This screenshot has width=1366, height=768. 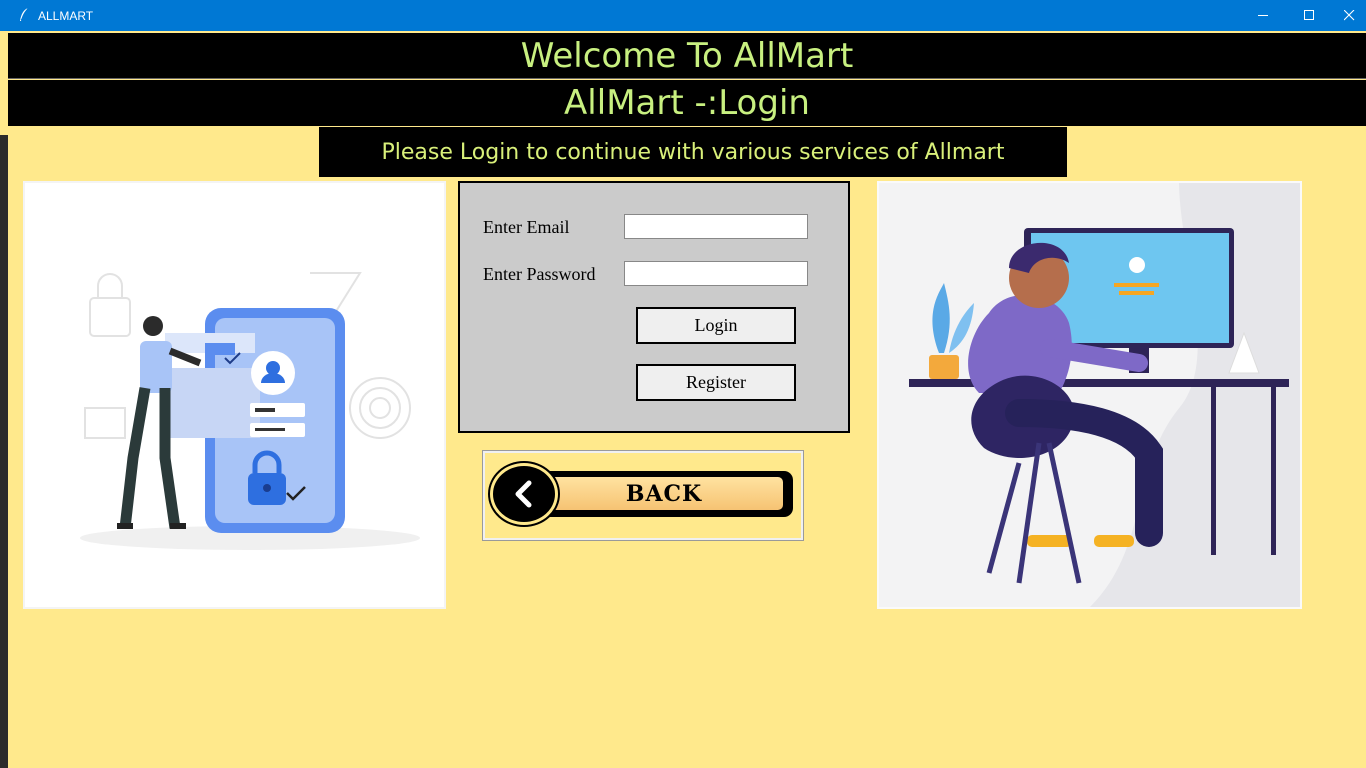 What do you see at coordinates (716, 382) in the screenshot?
I see `register-button: Register` at bounding box center [716, 382].